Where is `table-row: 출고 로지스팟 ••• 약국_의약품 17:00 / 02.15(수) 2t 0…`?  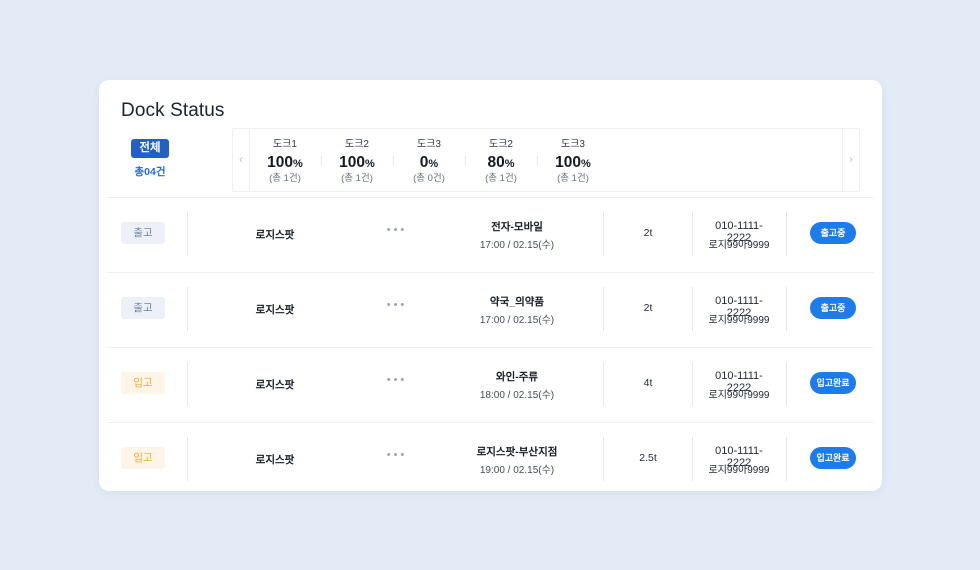 table-row: 출고 로지스팟 ••• 약국_의약품 17:00 / 02.15(수) 2t 0… is located at coordinates (490, 309).